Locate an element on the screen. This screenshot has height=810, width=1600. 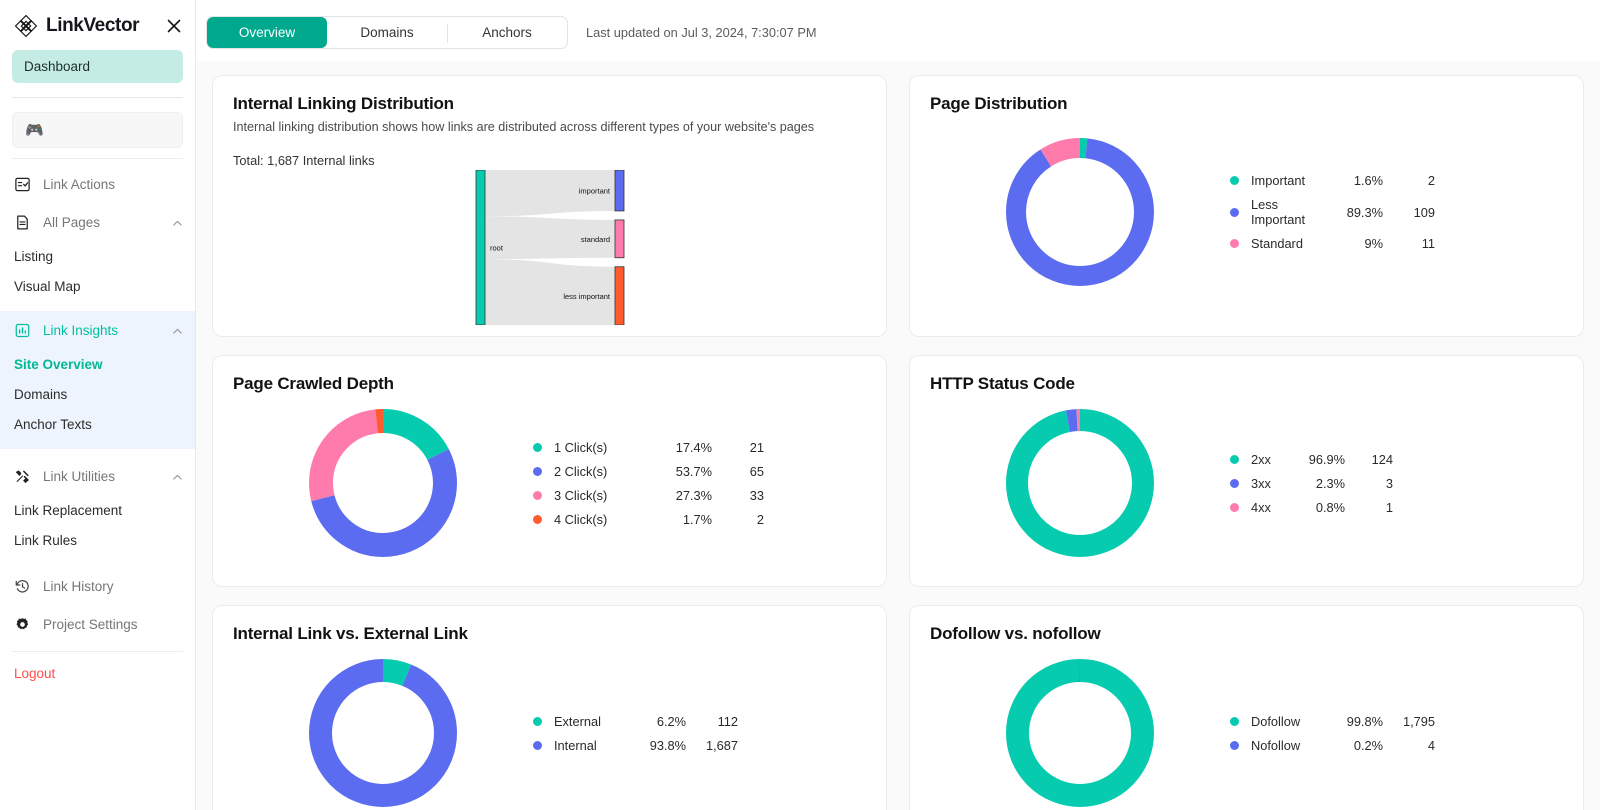
internal-external-donut is located at coordinates (383, 733).